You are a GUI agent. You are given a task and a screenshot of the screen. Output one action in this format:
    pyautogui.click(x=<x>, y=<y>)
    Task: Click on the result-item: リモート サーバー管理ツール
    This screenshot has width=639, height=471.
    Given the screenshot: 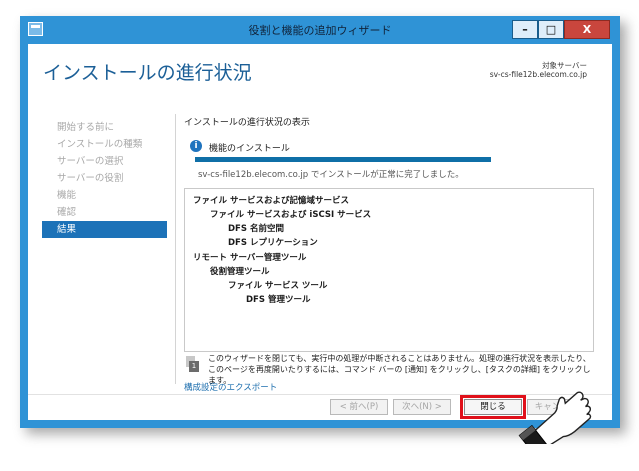 What is the action you would take?
    pyautogui.click(x=250, y=258)
    